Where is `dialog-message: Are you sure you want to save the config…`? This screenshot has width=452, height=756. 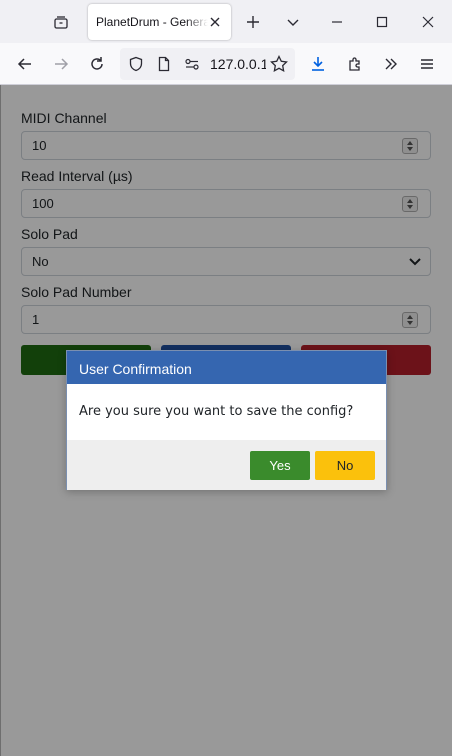 dialog-message: Are you sure you want to save the config… is located at coordinates (216, 411).